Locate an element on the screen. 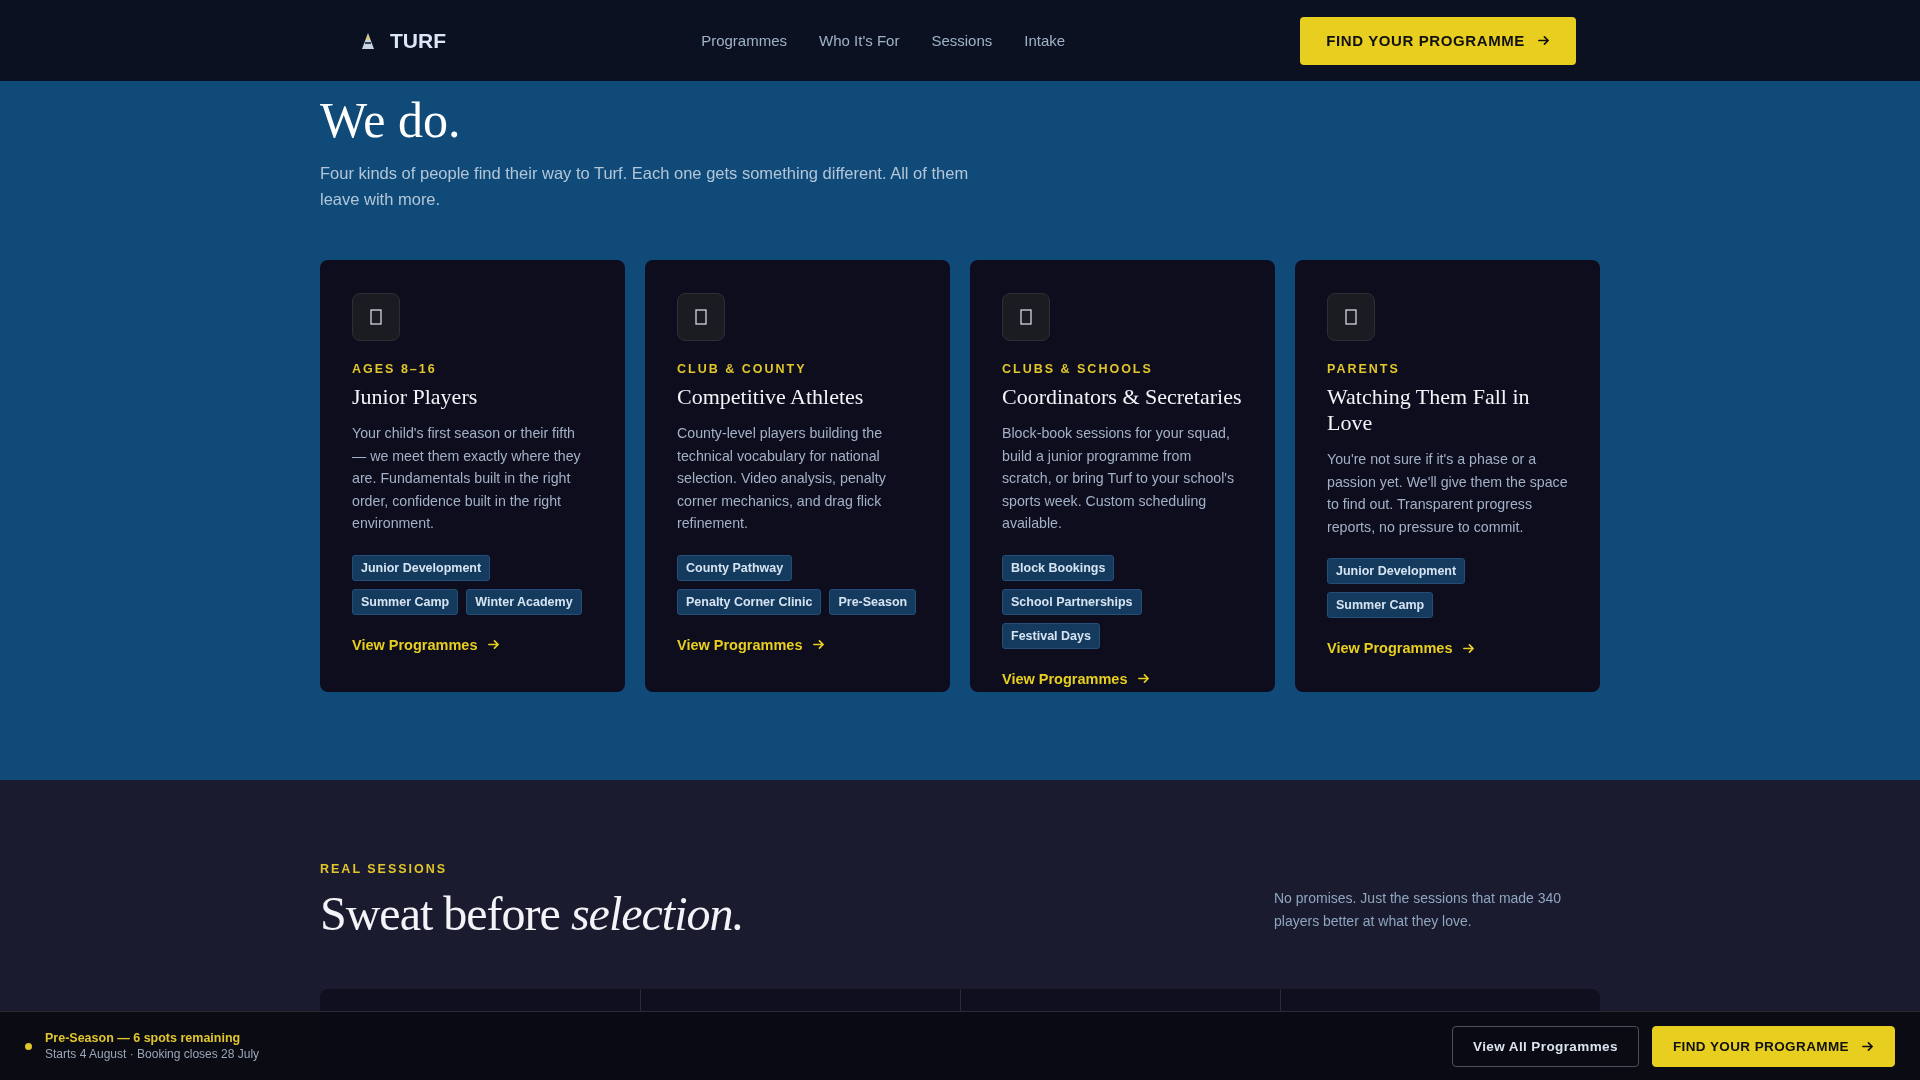 The image size is (1920, 1080). section-title: Sweat before selection. is located at coordinates (532, 913).